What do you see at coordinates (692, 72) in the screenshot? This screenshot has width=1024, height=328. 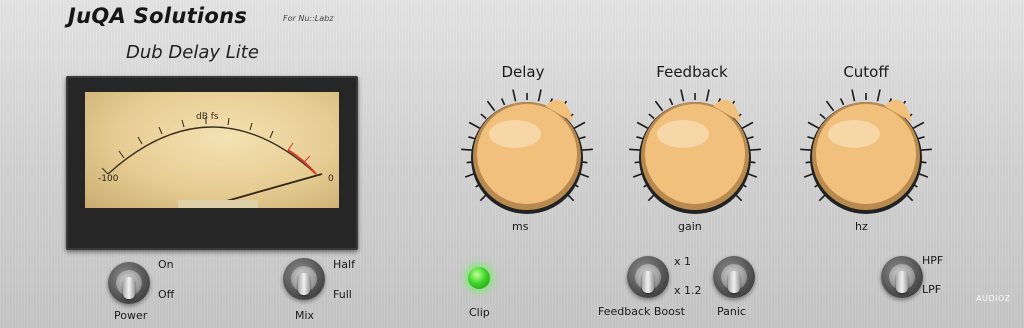 I see `feedback-title: Feedback` at bounding box center [692, 72].